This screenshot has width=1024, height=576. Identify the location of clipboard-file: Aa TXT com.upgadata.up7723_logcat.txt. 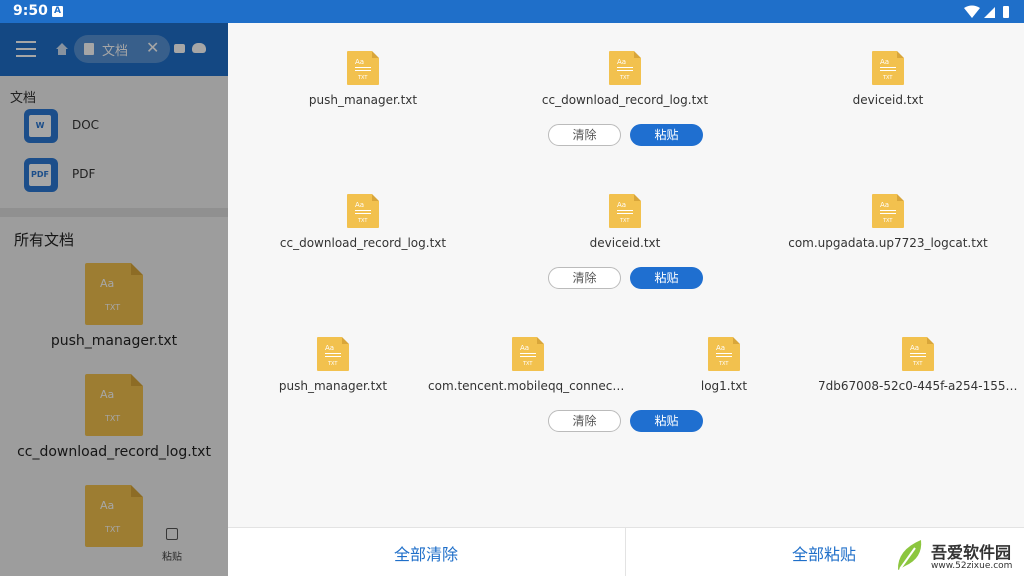
(888, 222).